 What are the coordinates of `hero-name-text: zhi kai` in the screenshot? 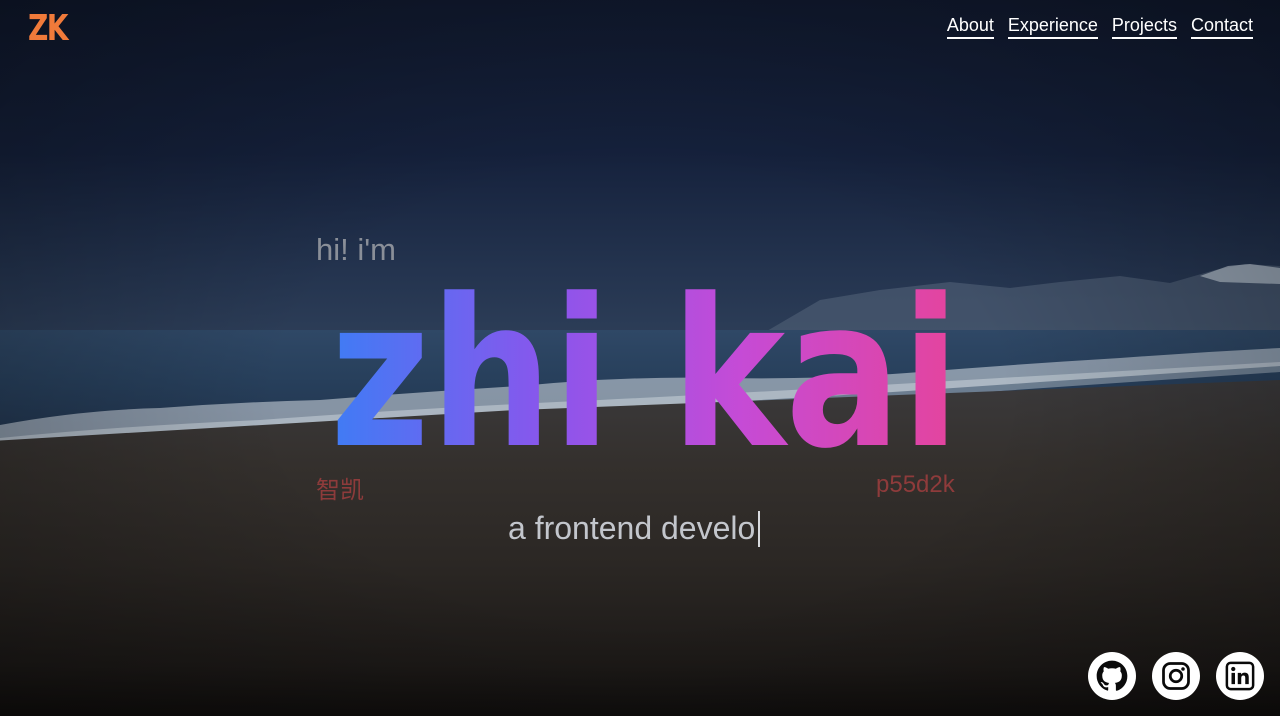 It's located at (645, 365).